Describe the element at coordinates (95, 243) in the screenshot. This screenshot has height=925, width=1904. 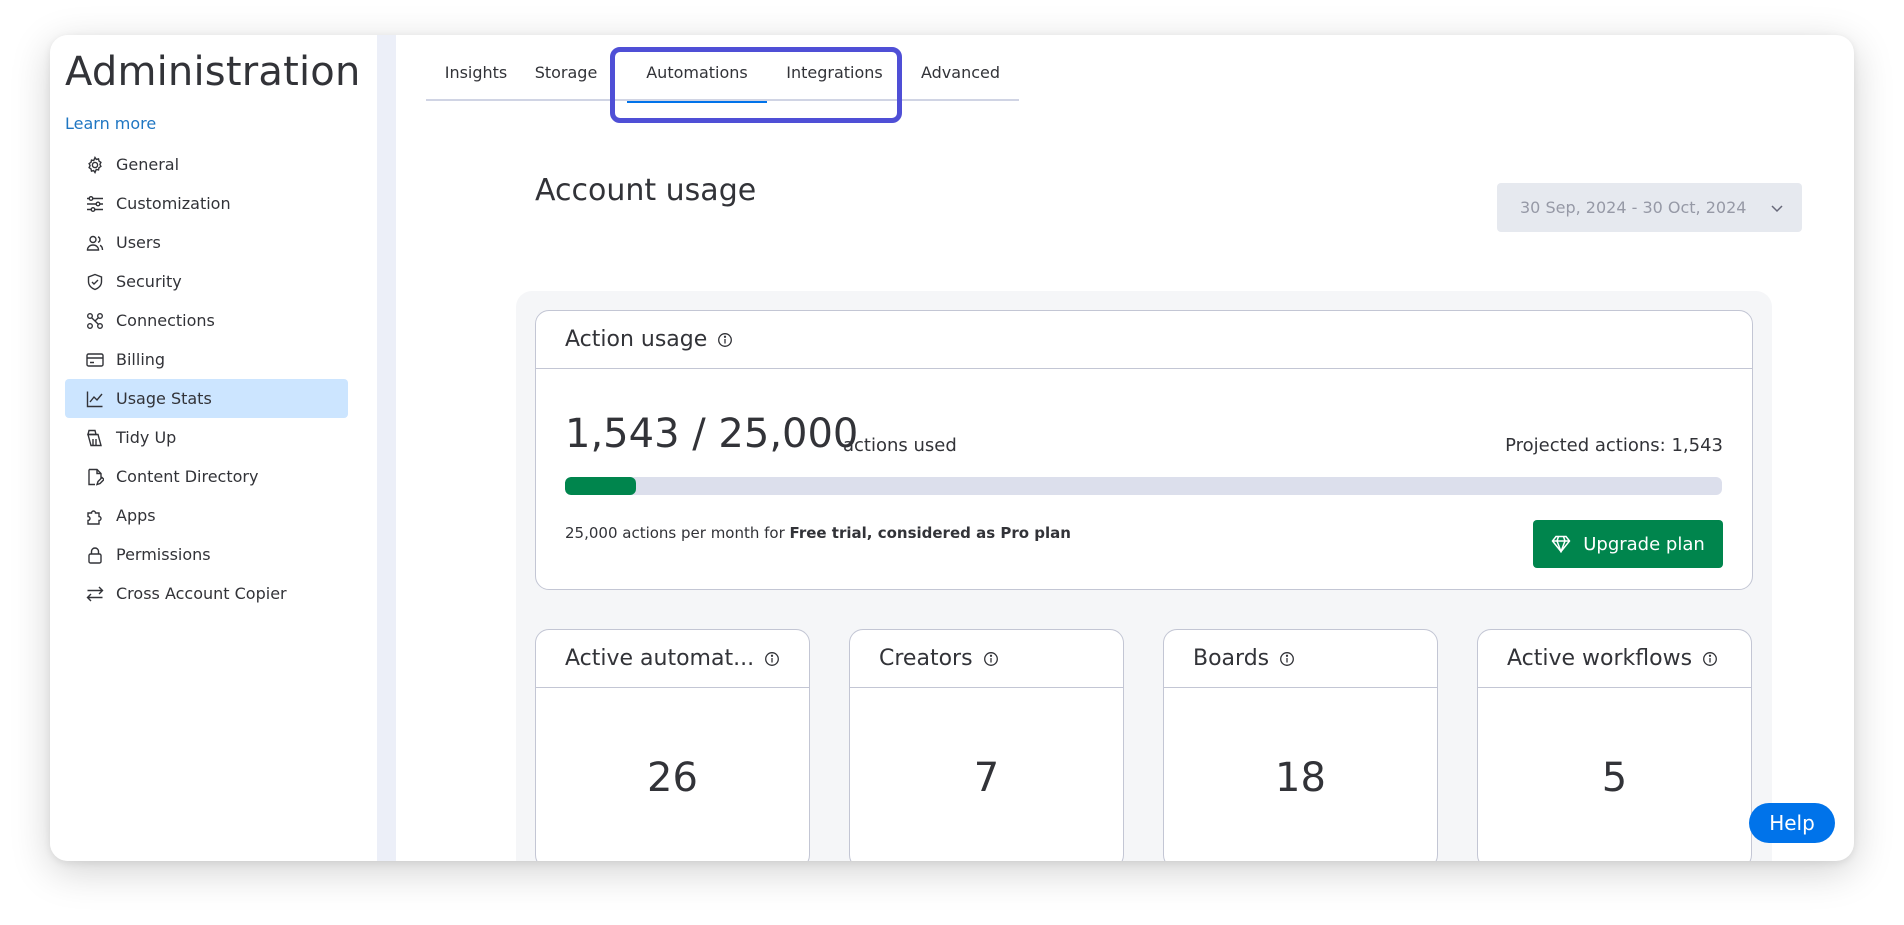
I see `users-icon` at that location.